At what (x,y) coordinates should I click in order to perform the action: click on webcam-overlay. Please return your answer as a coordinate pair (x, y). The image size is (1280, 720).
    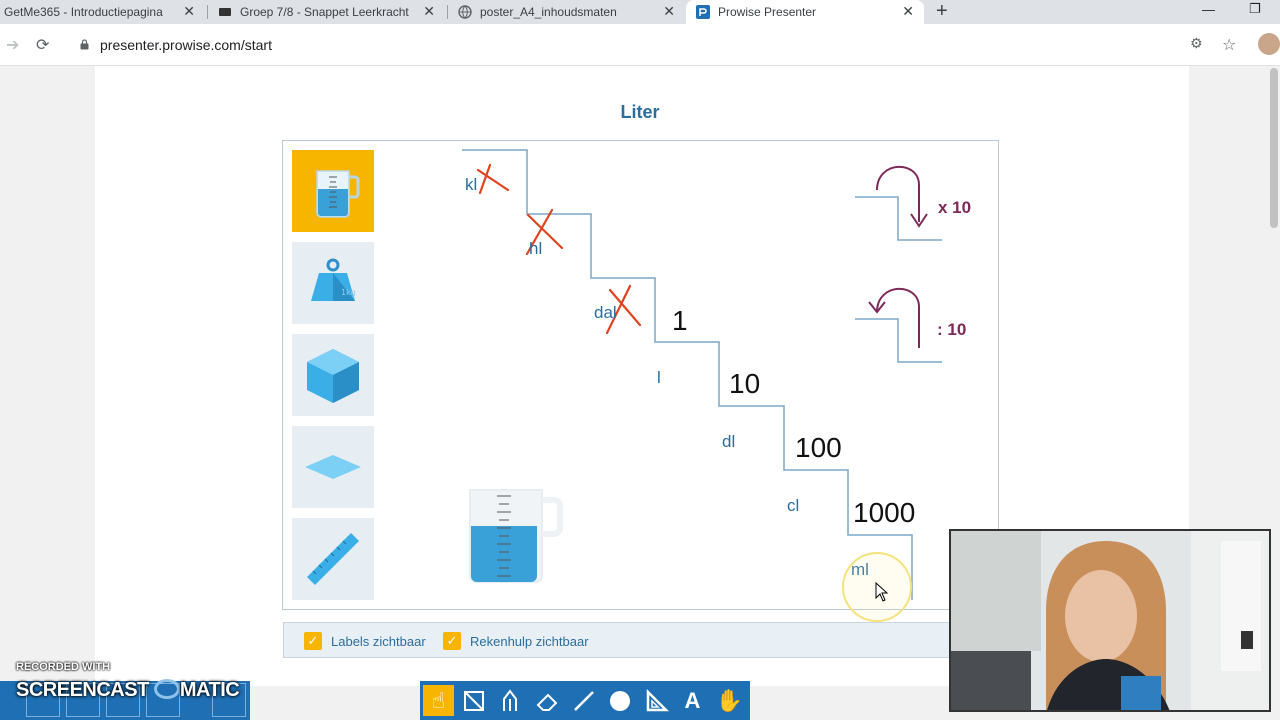
    Looking at the image, I should click on (1110, 620).